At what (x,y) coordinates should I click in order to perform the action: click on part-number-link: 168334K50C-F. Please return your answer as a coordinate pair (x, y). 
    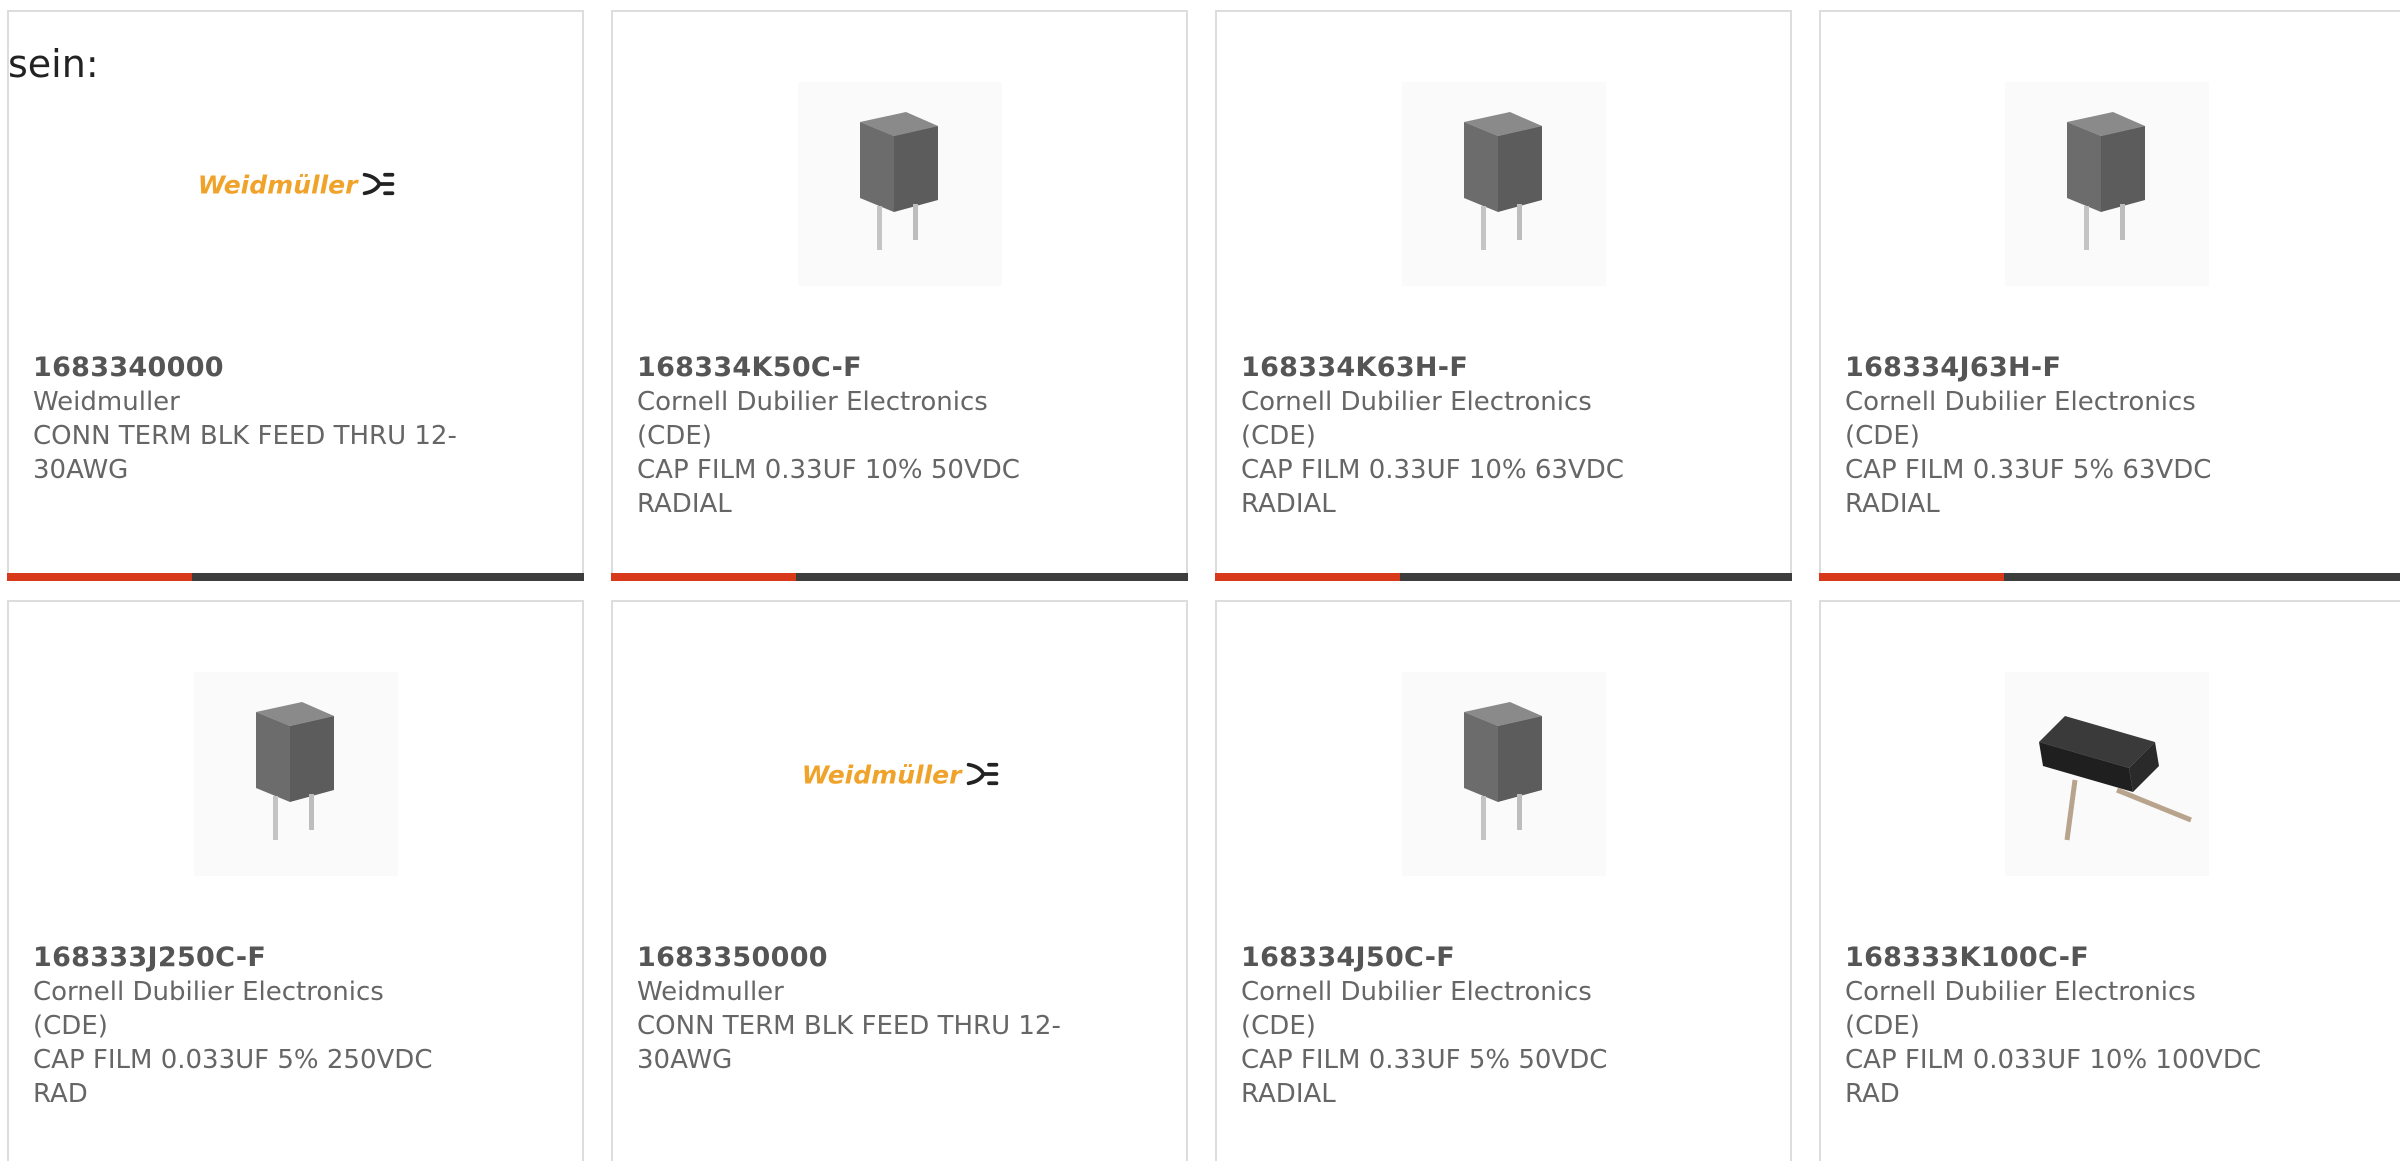
    Looking at the image, I should click on (852, 368).